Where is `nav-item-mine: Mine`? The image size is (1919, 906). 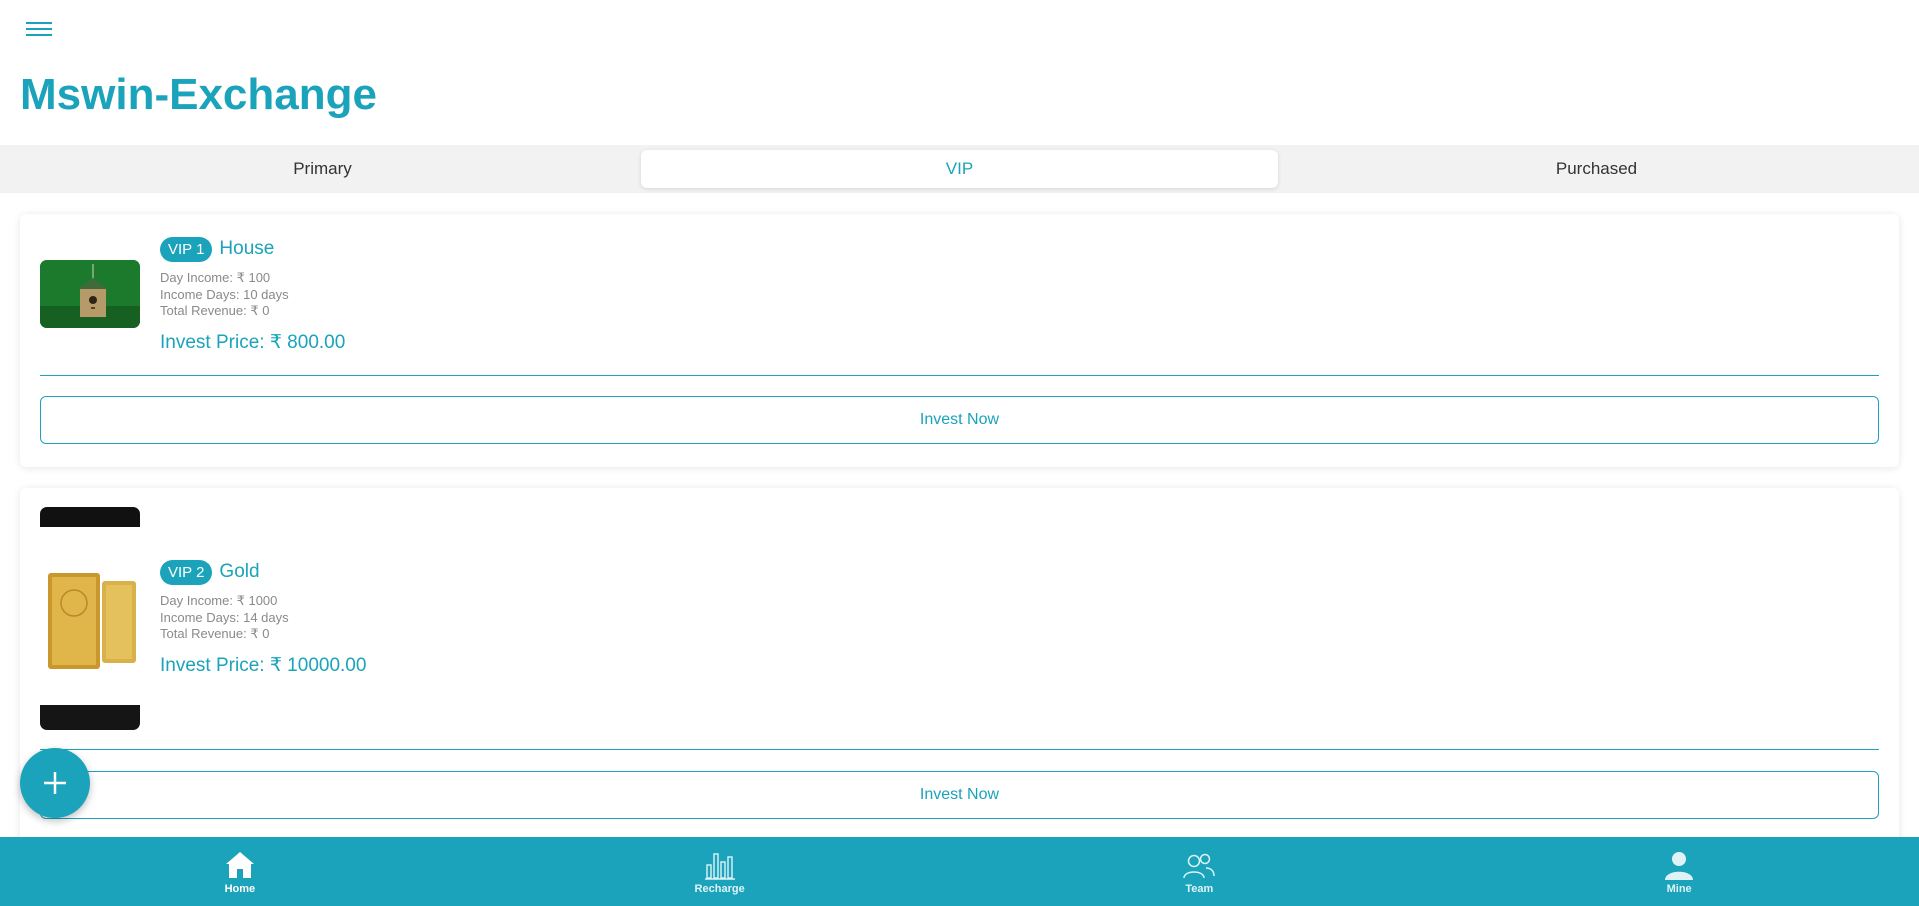
nav-item-mine: Mine is located at coordinates (1679, 871).